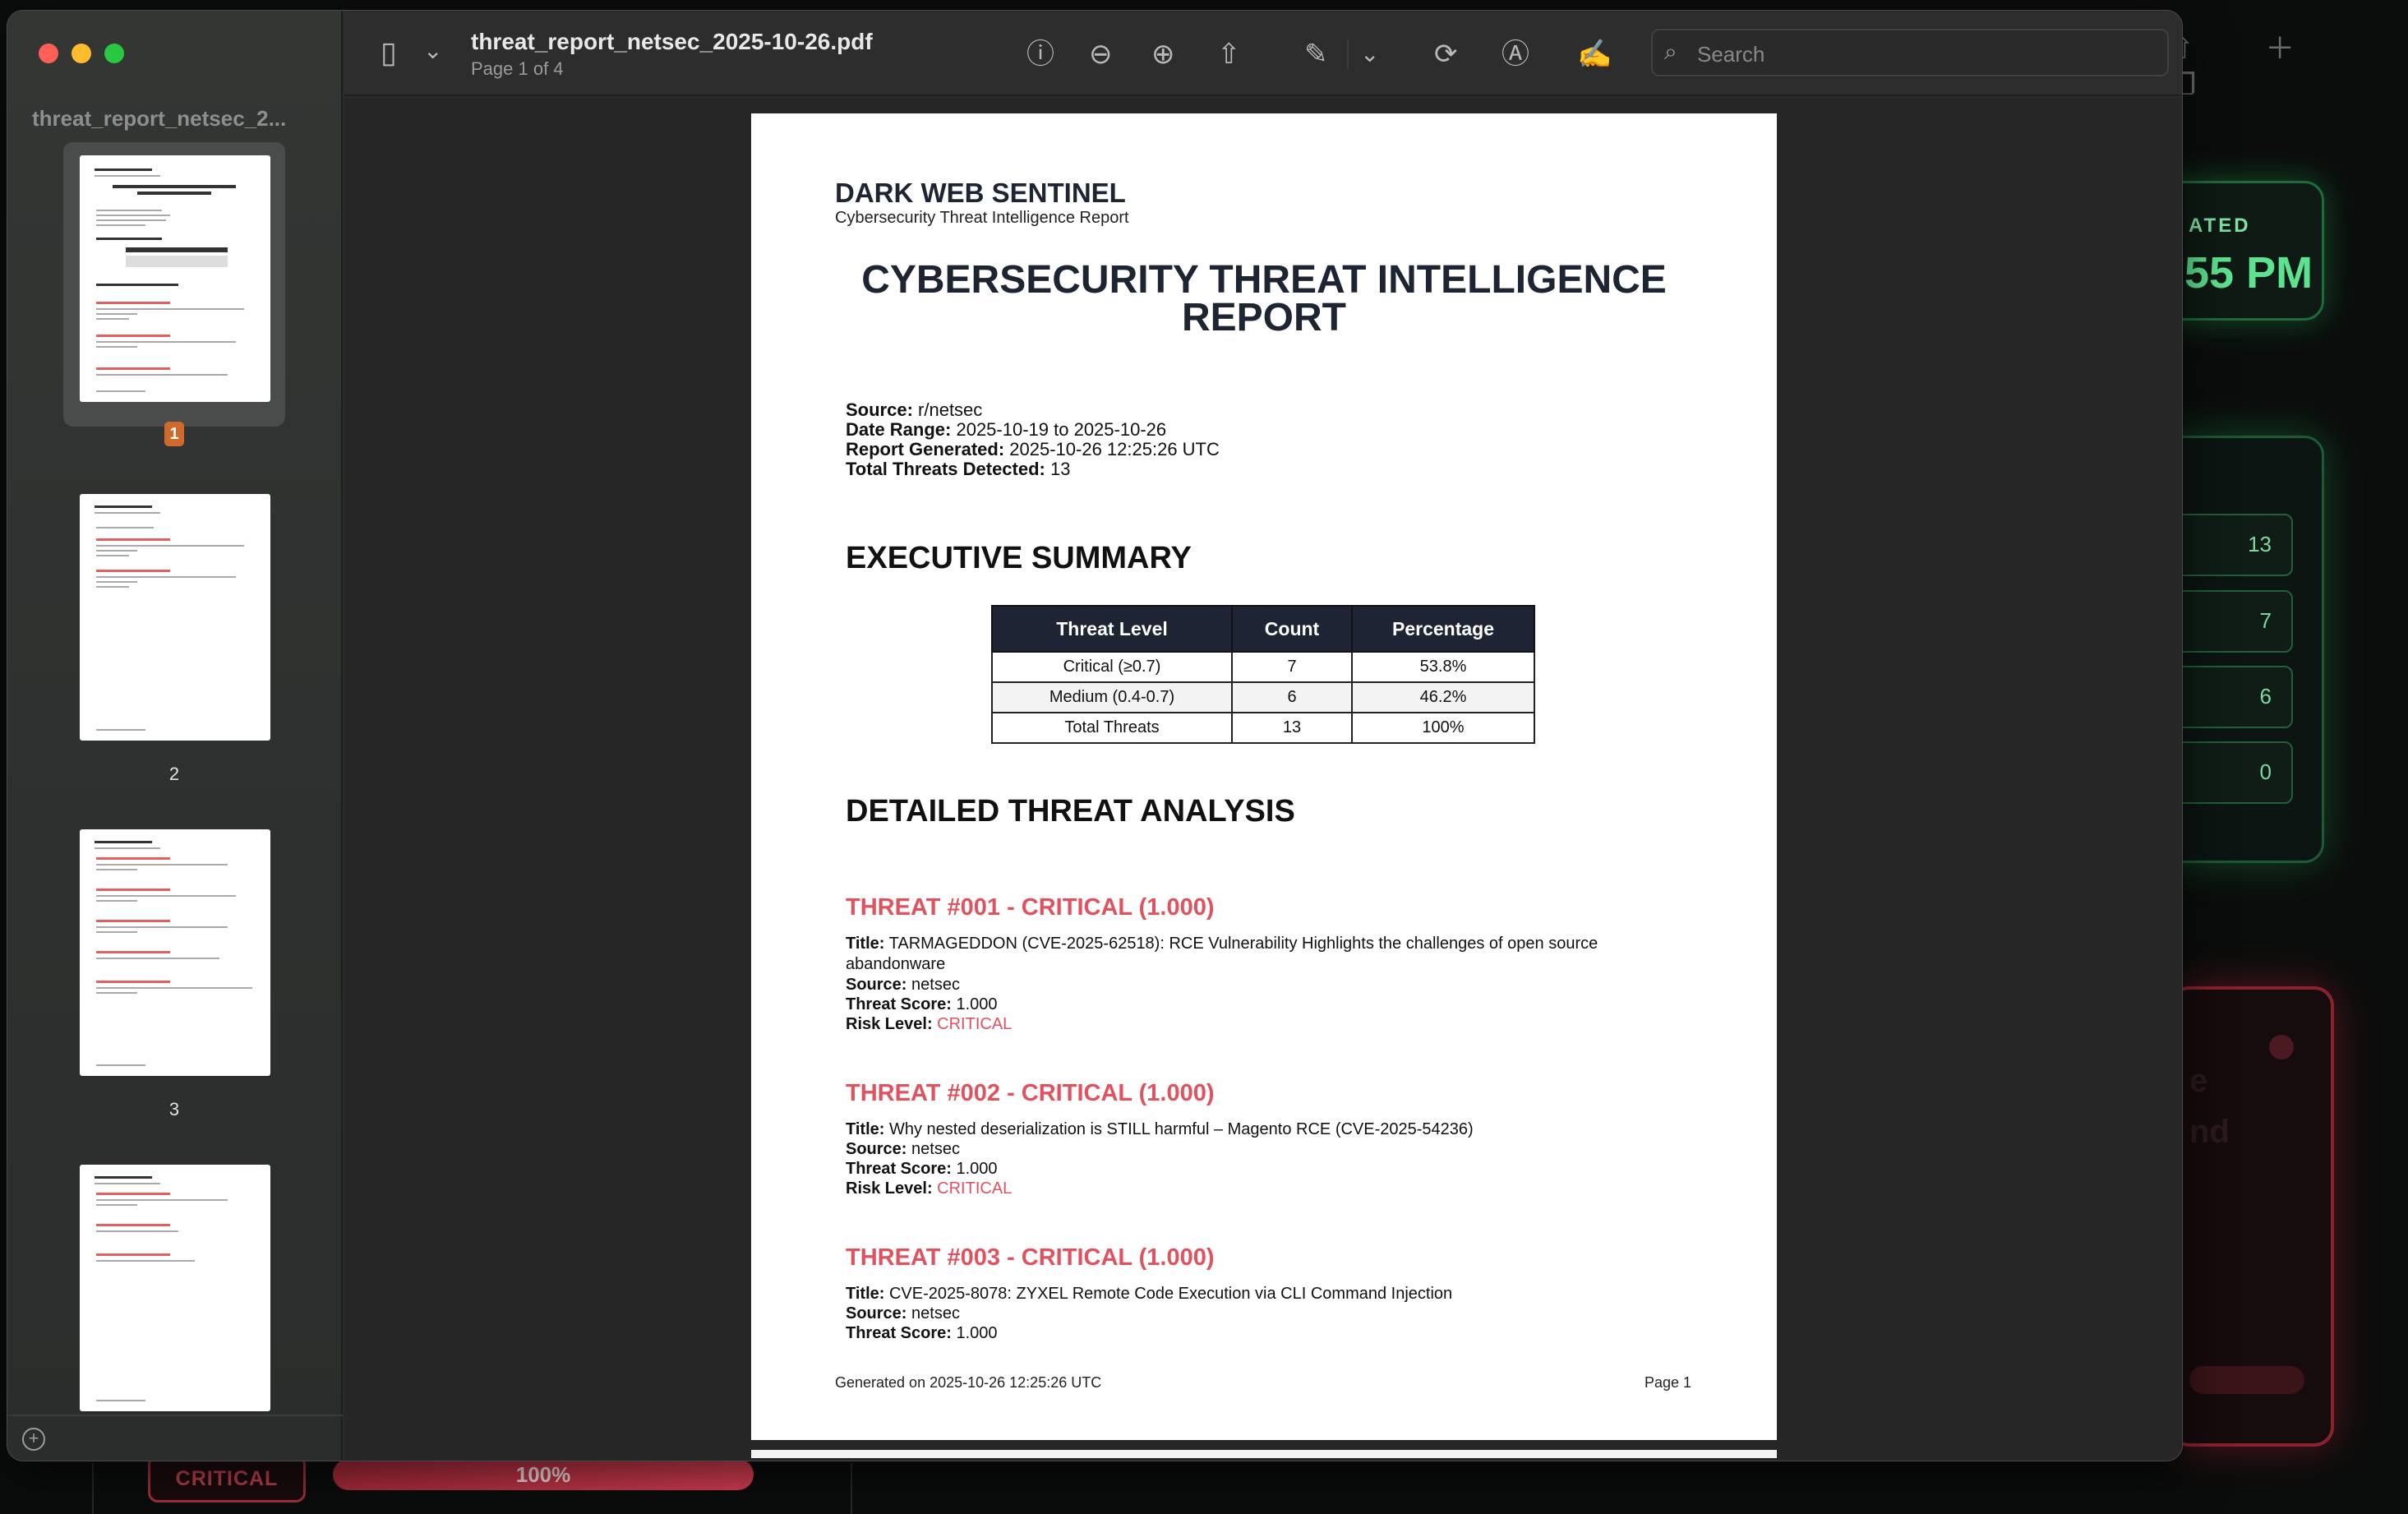 The width and height of the screenshot is (2408, 1514). Describe the element at coordinates (1670, 52) in the screenshot. I see `search-icon: ⌕` at that location.